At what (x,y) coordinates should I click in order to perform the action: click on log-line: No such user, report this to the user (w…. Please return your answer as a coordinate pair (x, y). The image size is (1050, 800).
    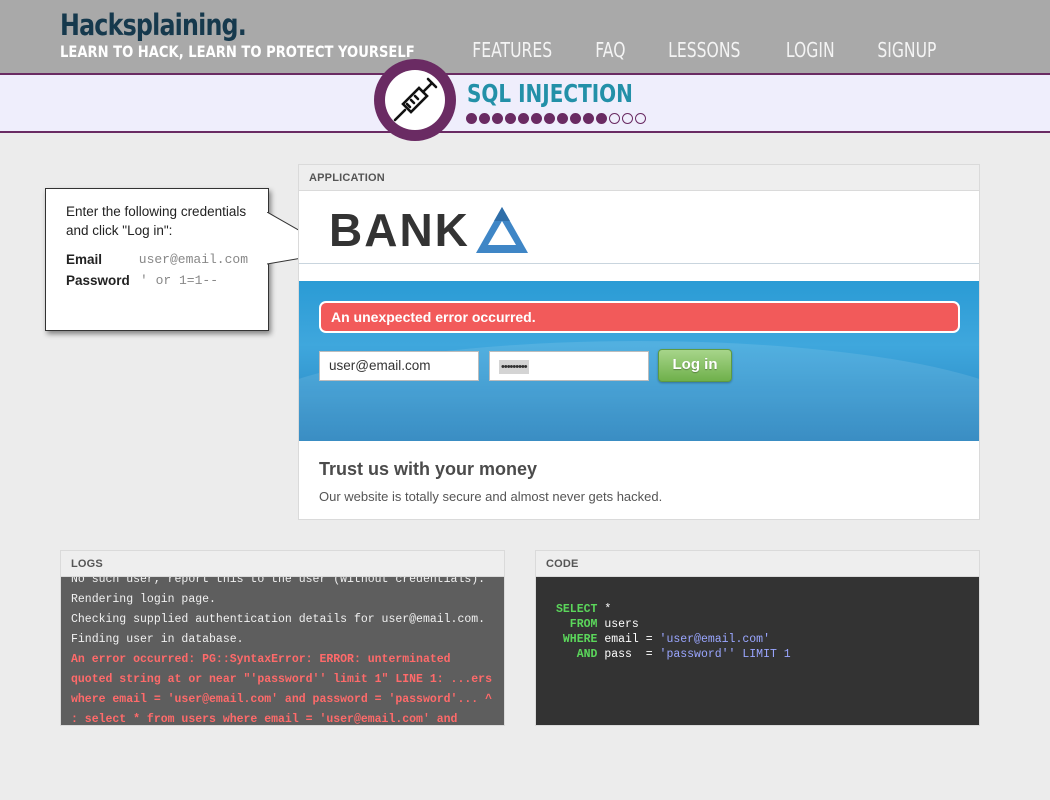
    Looking at the image, I should click on (278, 581).